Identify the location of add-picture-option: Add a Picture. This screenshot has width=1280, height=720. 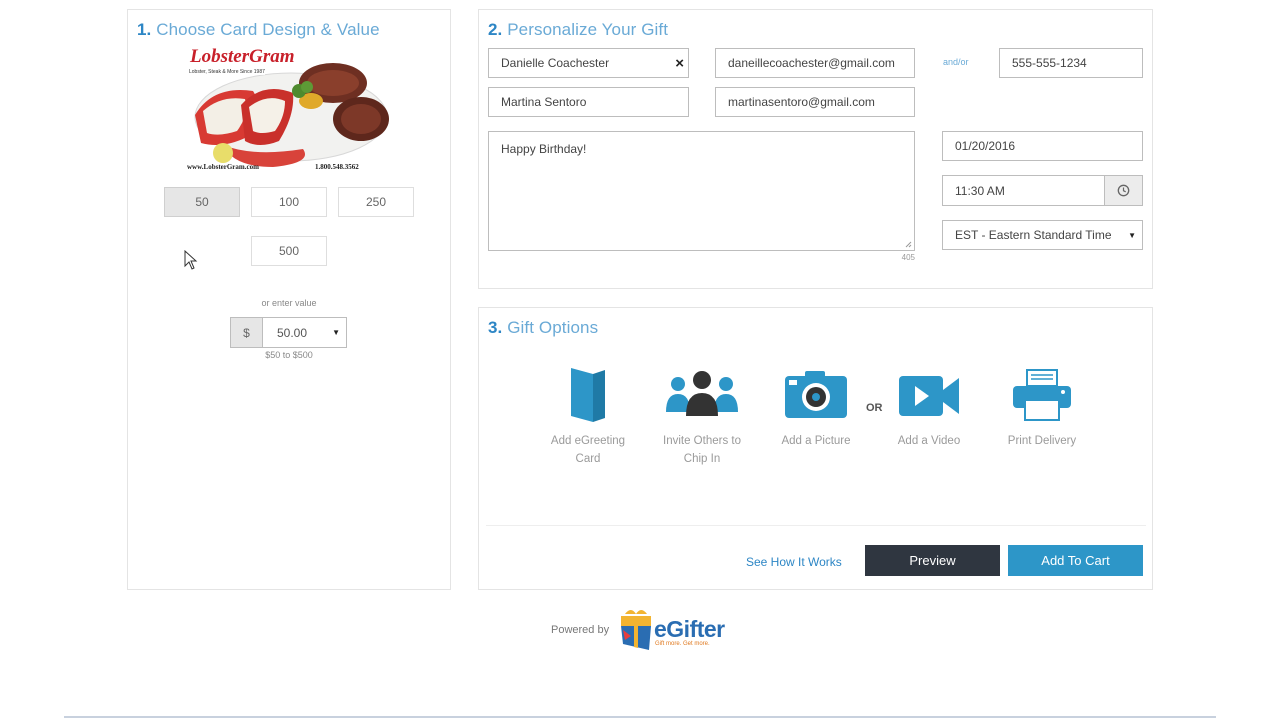
(816, 408).